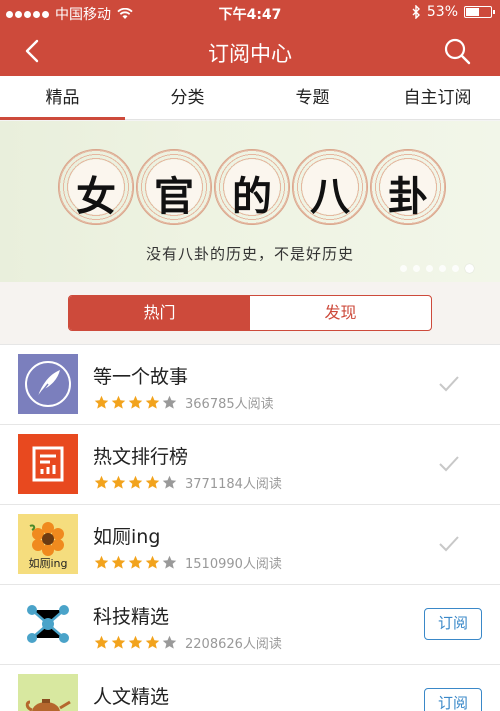  Describe the element at coordinates (330, 196) in the screenshot. I see `banner-char: 八` at that location.